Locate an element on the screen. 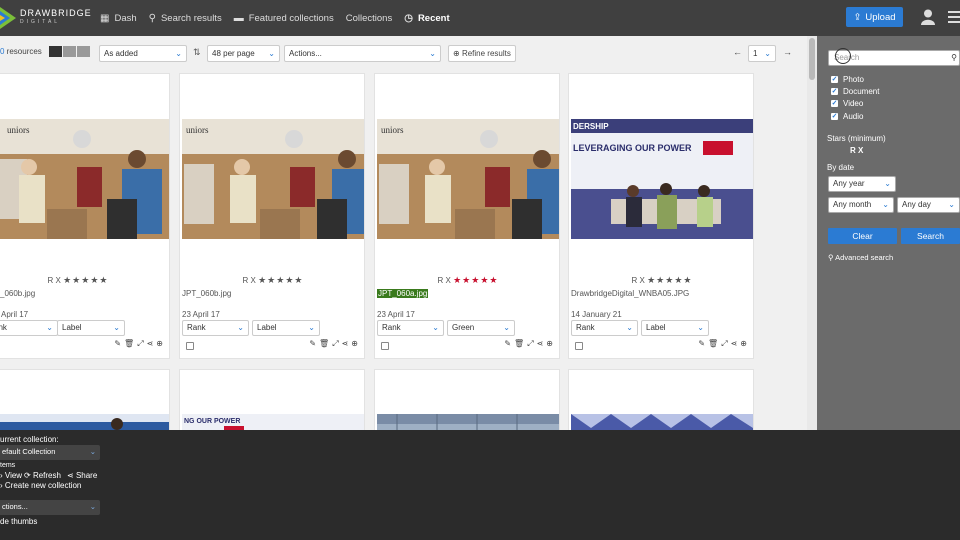  next-page-arrow-icon: → is located at coordinates (787, 52).